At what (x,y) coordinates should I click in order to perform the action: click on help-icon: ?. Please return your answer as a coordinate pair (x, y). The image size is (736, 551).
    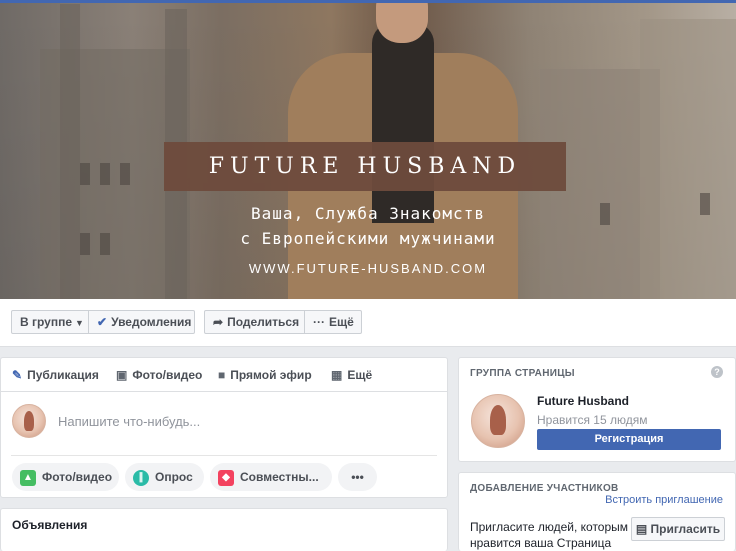
    Looking at the image, I should click on (717, 372).